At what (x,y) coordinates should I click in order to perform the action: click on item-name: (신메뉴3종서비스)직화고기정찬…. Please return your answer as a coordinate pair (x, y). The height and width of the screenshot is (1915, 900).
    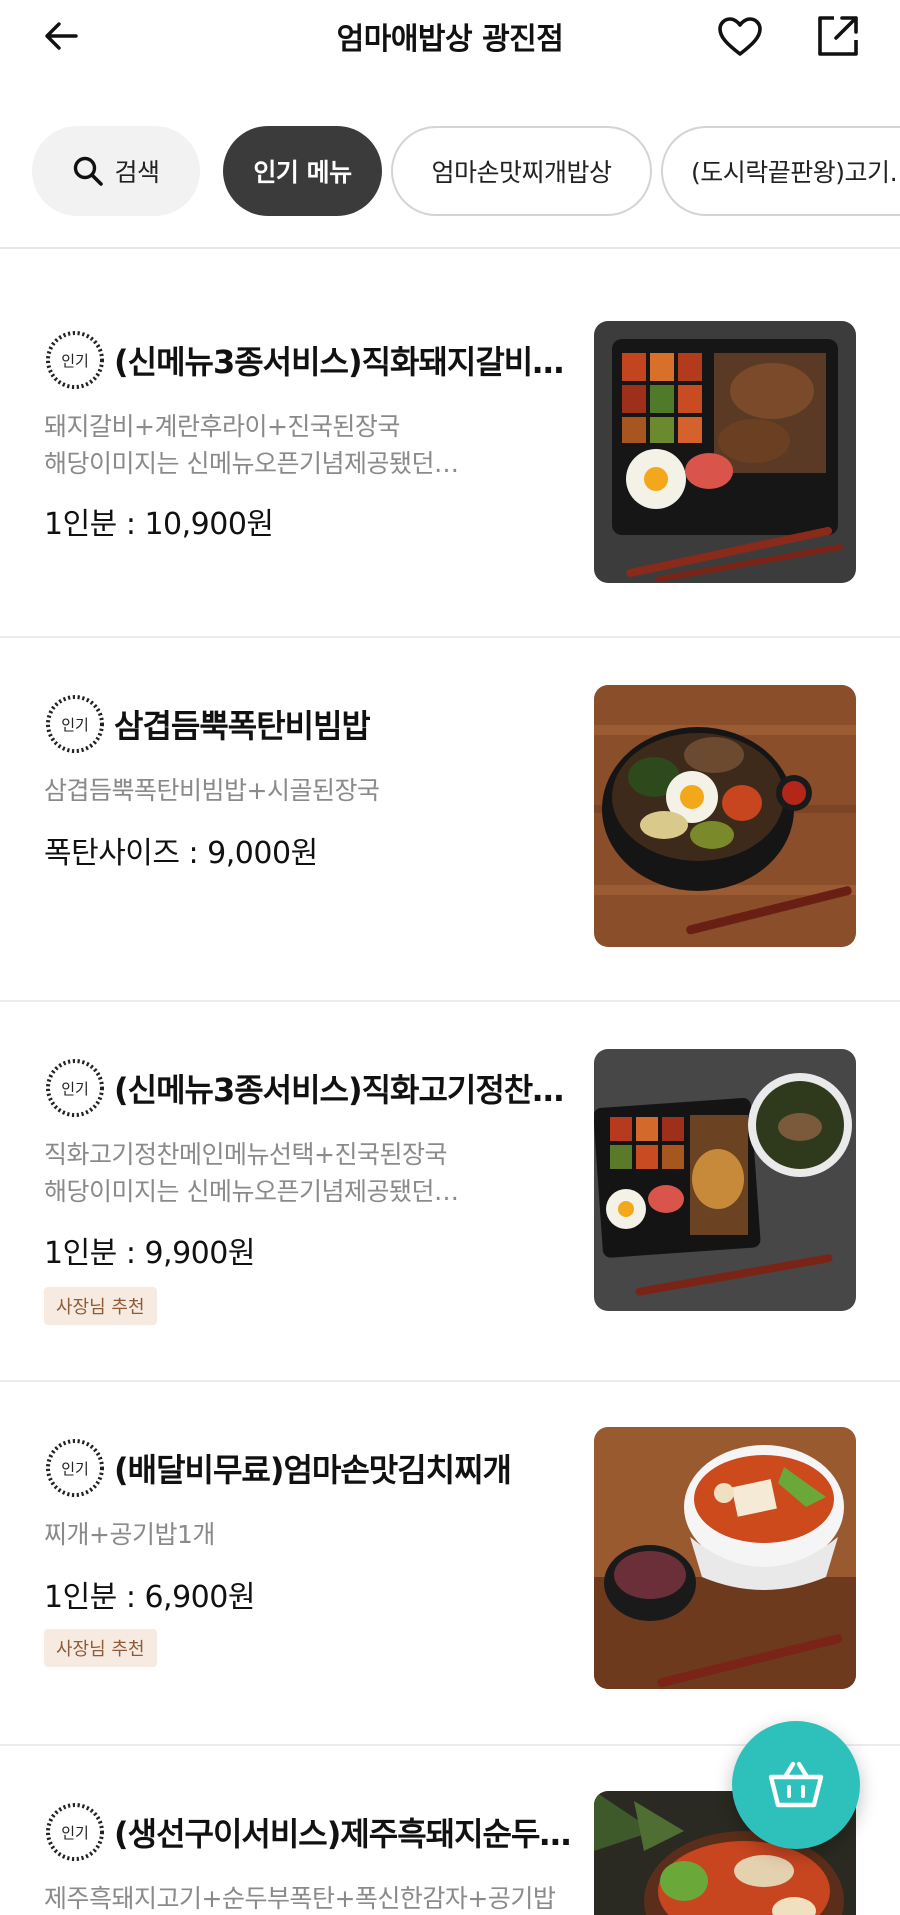
    Looking at the image, I should click on (339, 1090).